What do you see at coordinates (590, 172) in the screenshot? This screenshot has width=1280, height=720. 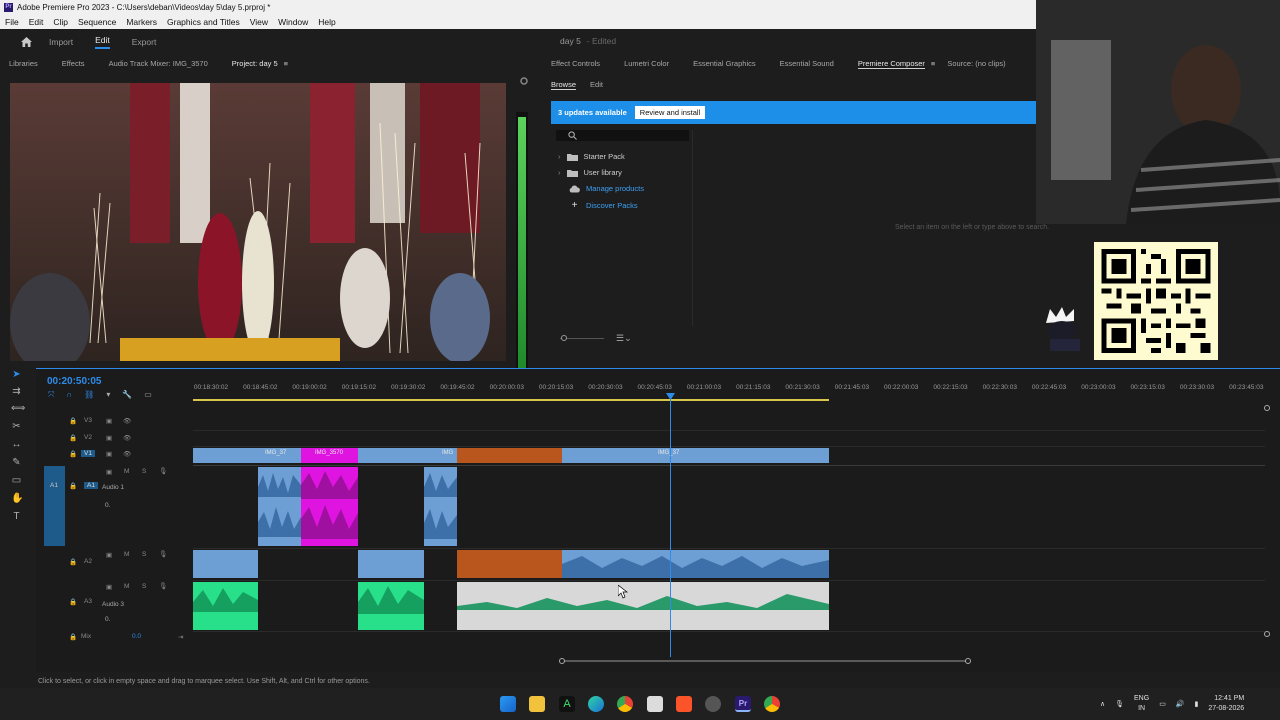 I see `tree-item-user-library: › User library` at bounding box center [590, 172].